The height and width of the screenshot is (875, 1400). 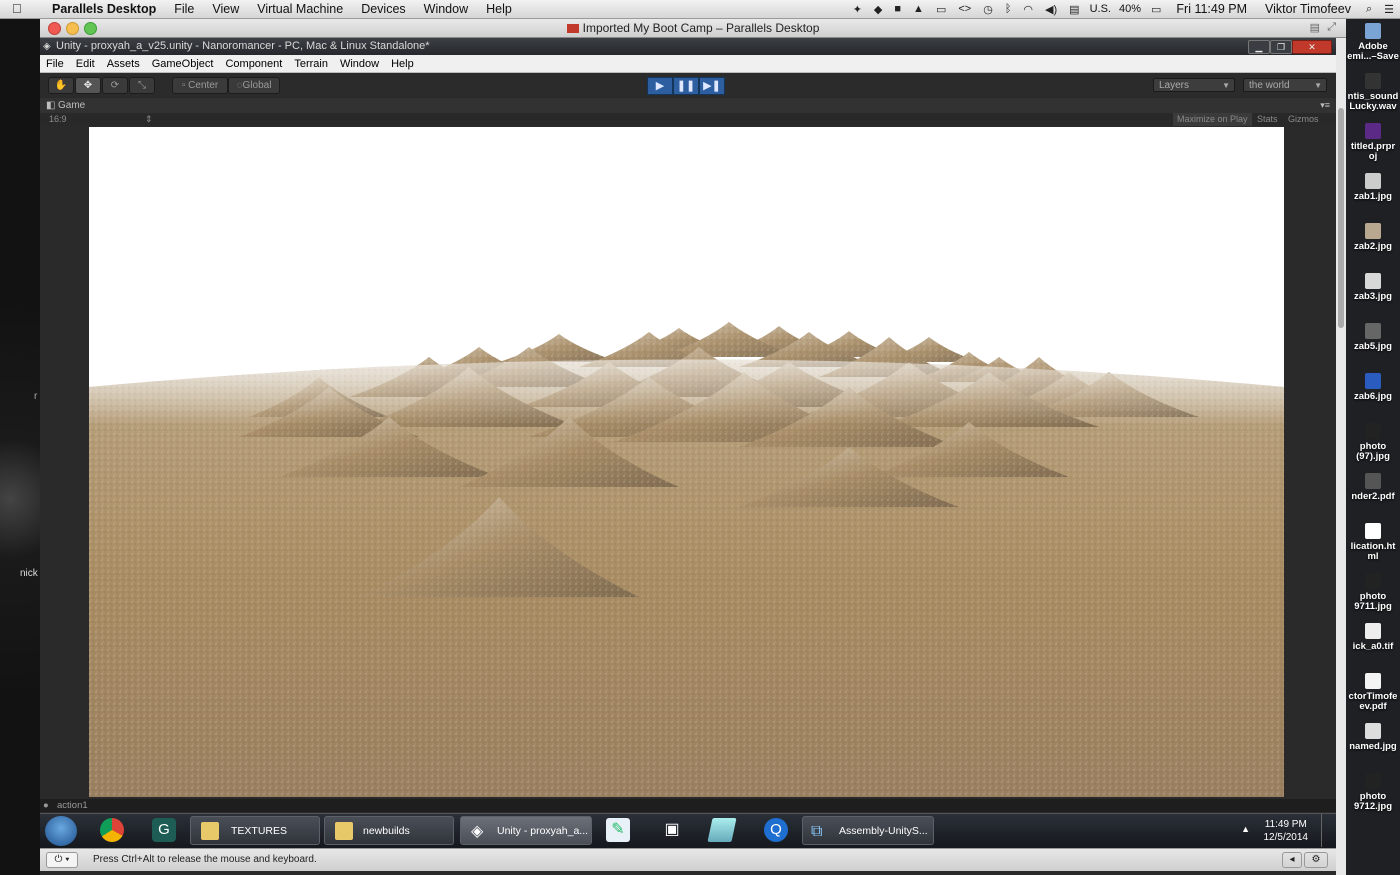 I want to click on user-name: Viktor Timofeev, so click(x=1308, y=9).